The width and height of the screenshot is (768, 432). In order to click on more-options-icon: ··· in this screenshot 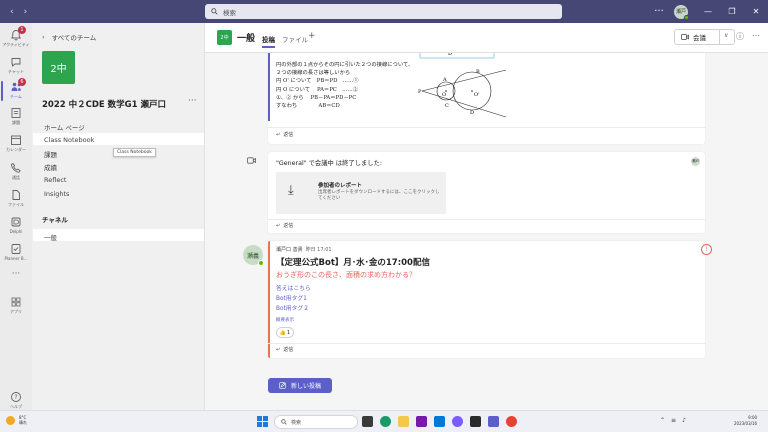, I will do `click(659, 11)`.